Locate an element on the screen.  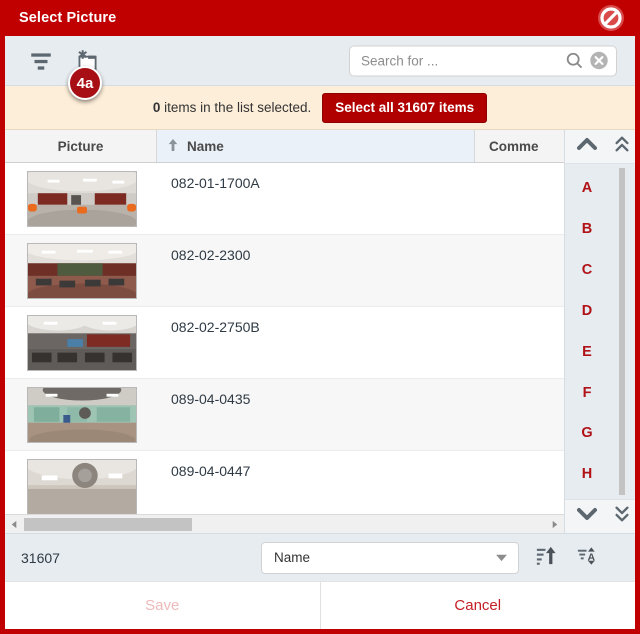
cancel-button: Cancel is located at coordinates (477, 605).